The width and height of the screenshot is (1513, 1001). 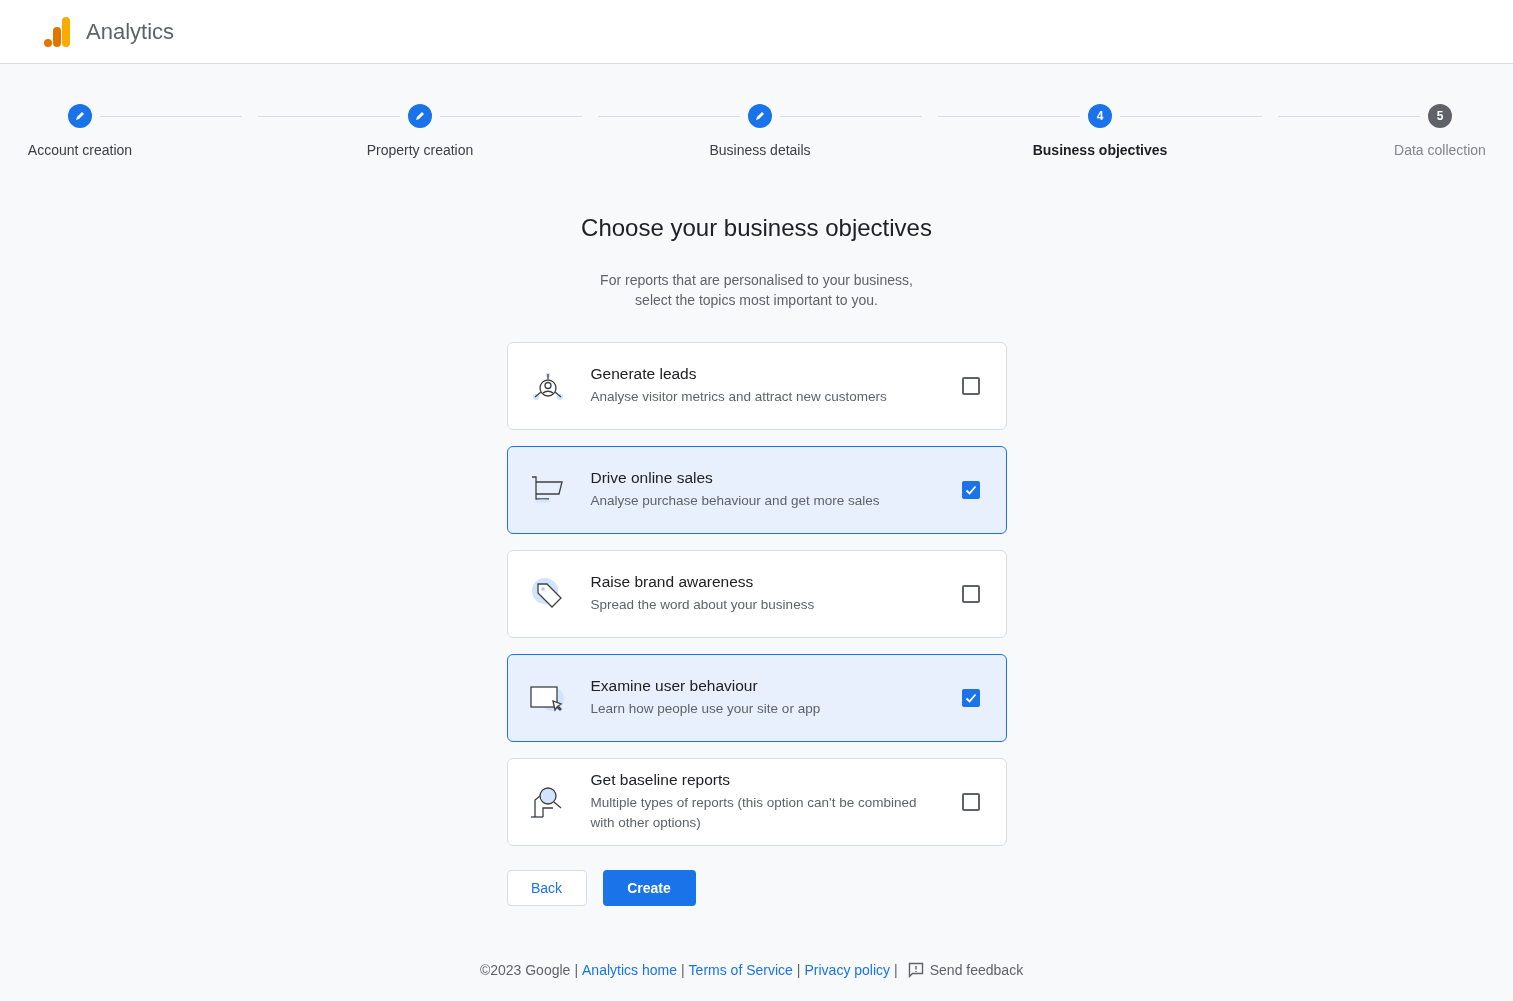 What do you see at coordinates (756, 290) in the screenshot?
I see `intro-text: For reports that are personalised to your business, select the topics most important to you.` at bounding box center [756, 290].